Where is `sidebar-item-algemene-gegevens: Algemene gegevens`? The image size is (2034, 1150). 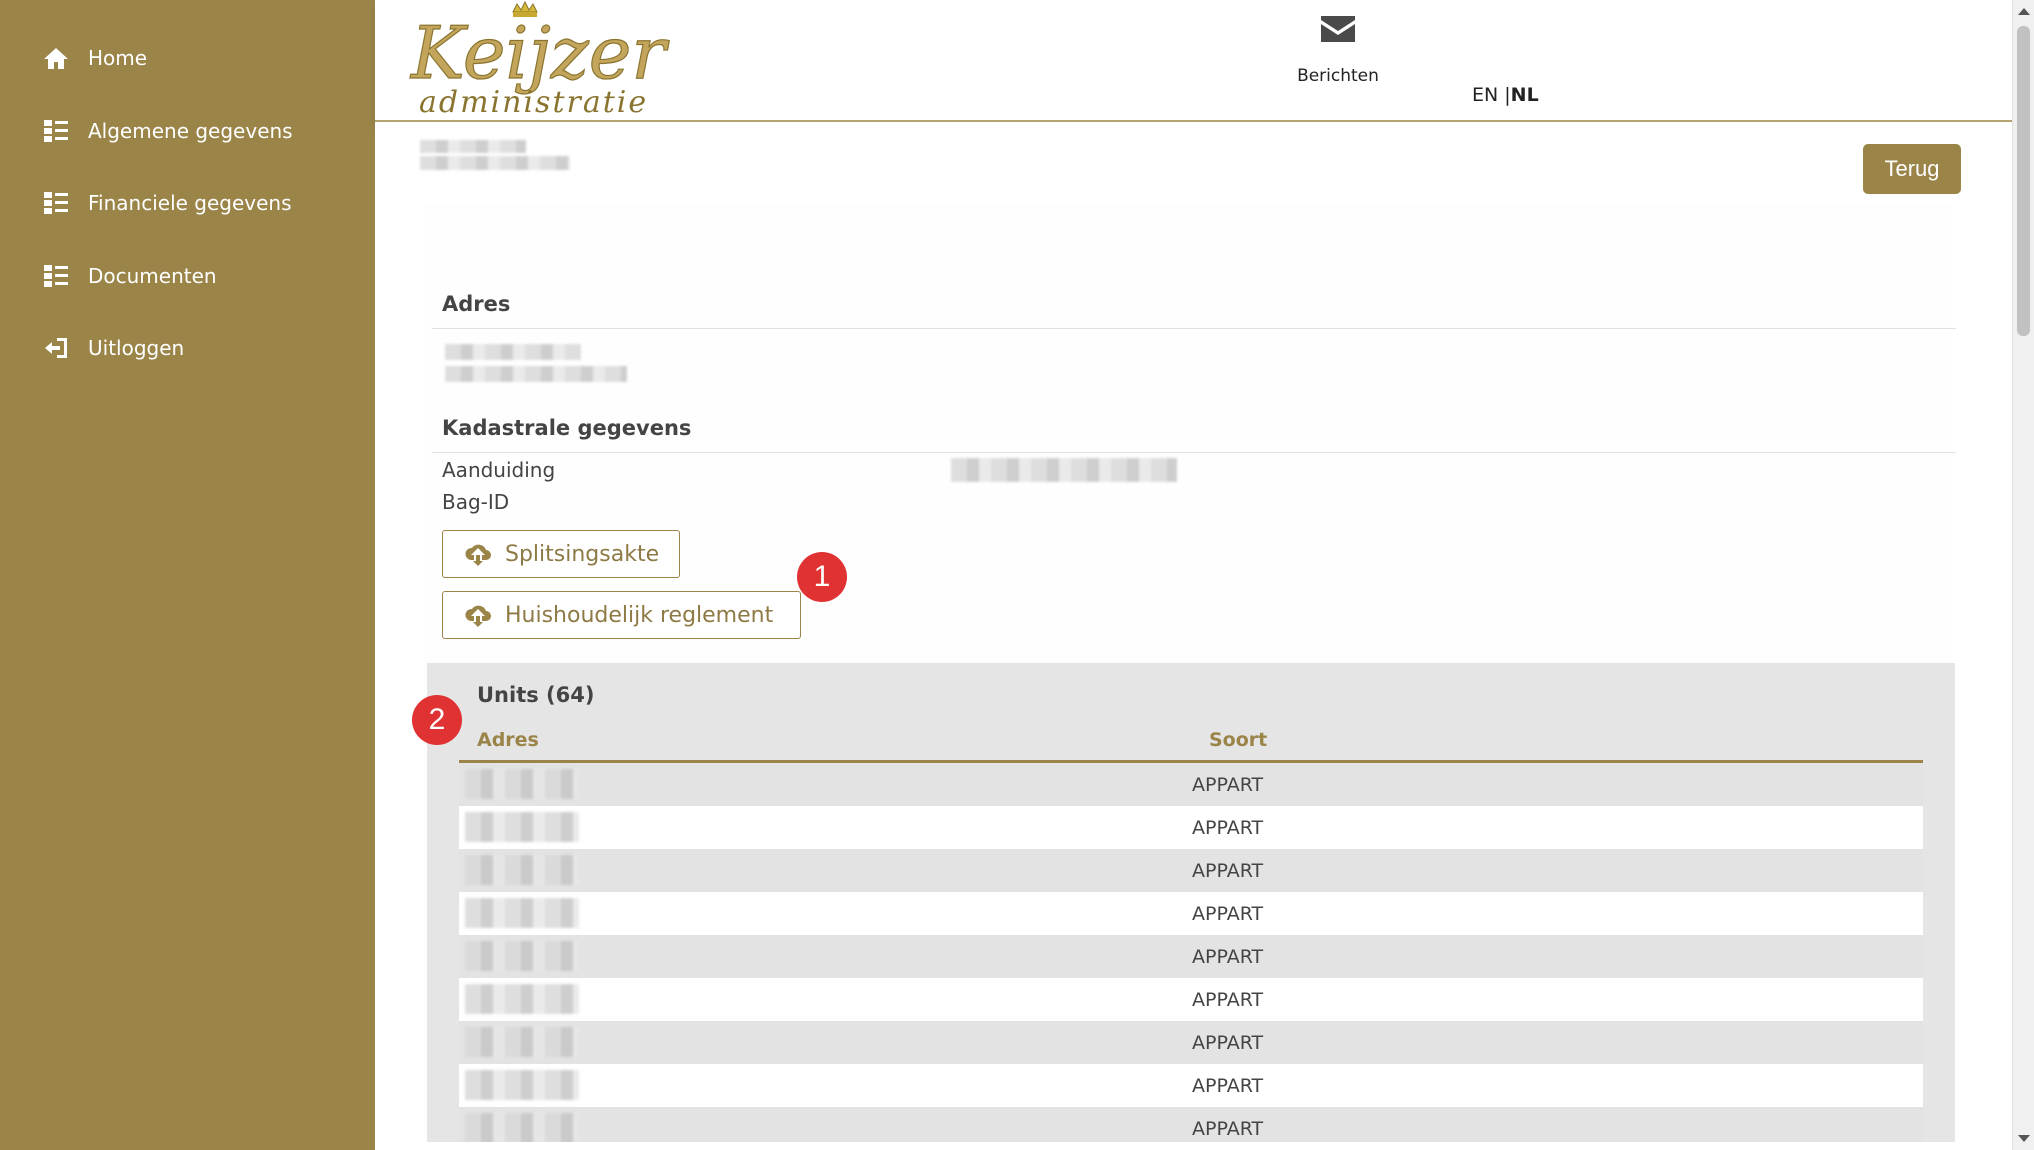
sidebar-item-algemene-gegevens: Algemene gegevens is located at coordinates (166, 131).